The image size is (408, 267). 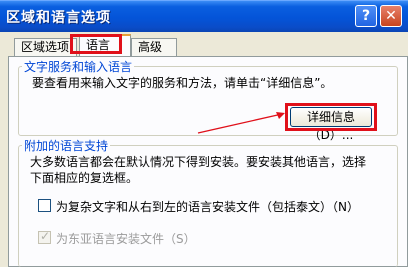 What do you see at coordinates (84, 178) in the screenshot?
I see `supplemental-description-line2: 下面相应的复选框。` at bounding box center [84, 178].